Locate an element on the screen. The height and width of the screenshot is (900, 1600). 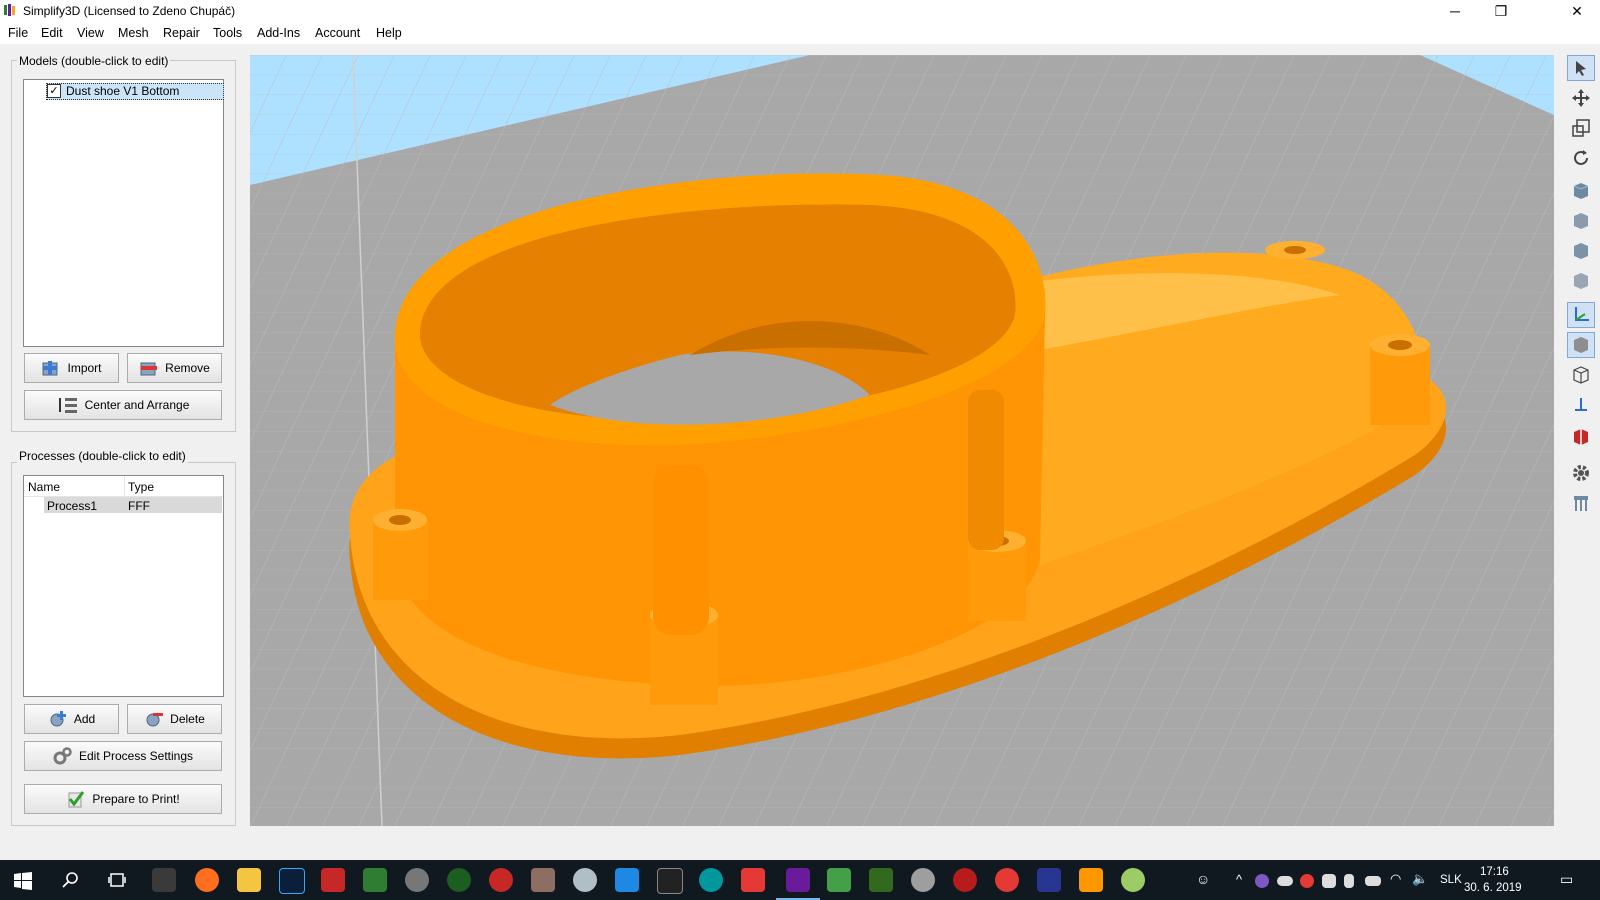
center-arrange-button: Center and Arrange is located at coordinates (123, 405).